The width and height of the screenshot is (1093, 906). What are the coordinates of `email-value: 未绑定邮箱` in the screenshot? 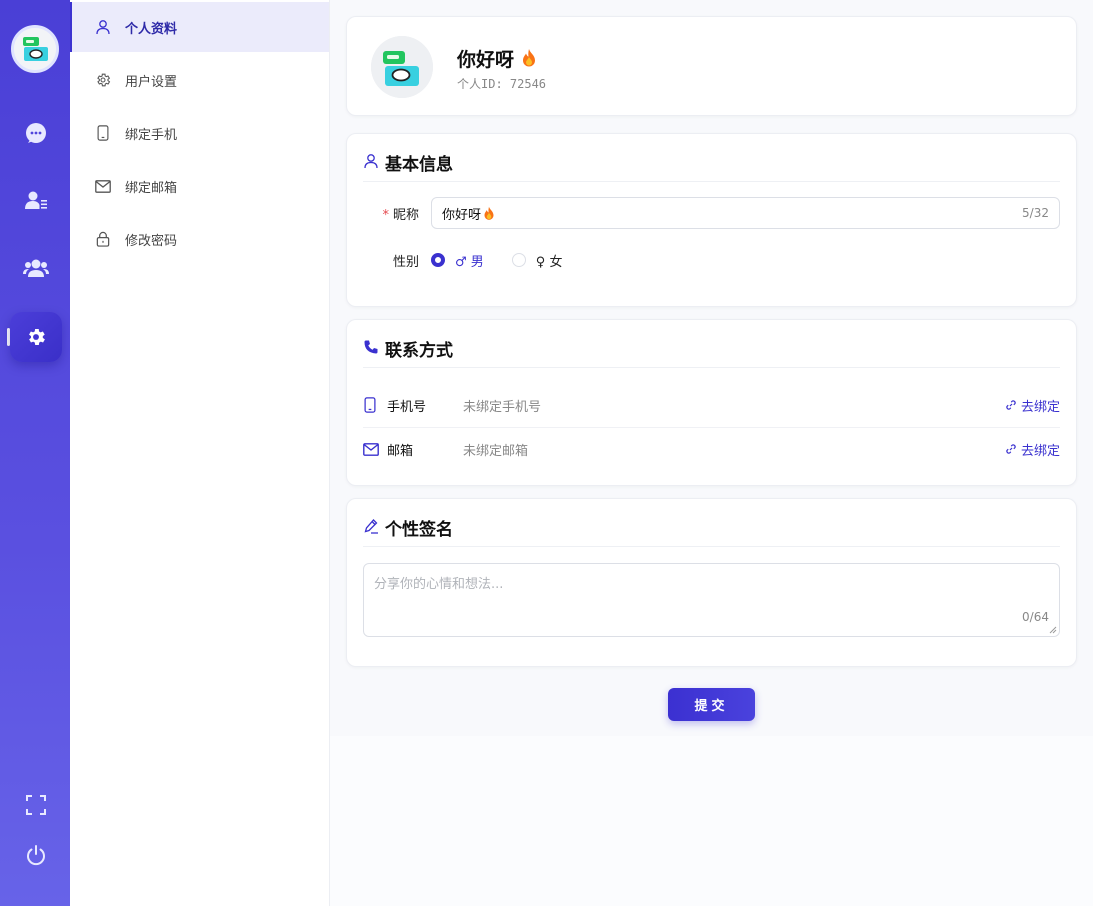 It's located at (496, 451).